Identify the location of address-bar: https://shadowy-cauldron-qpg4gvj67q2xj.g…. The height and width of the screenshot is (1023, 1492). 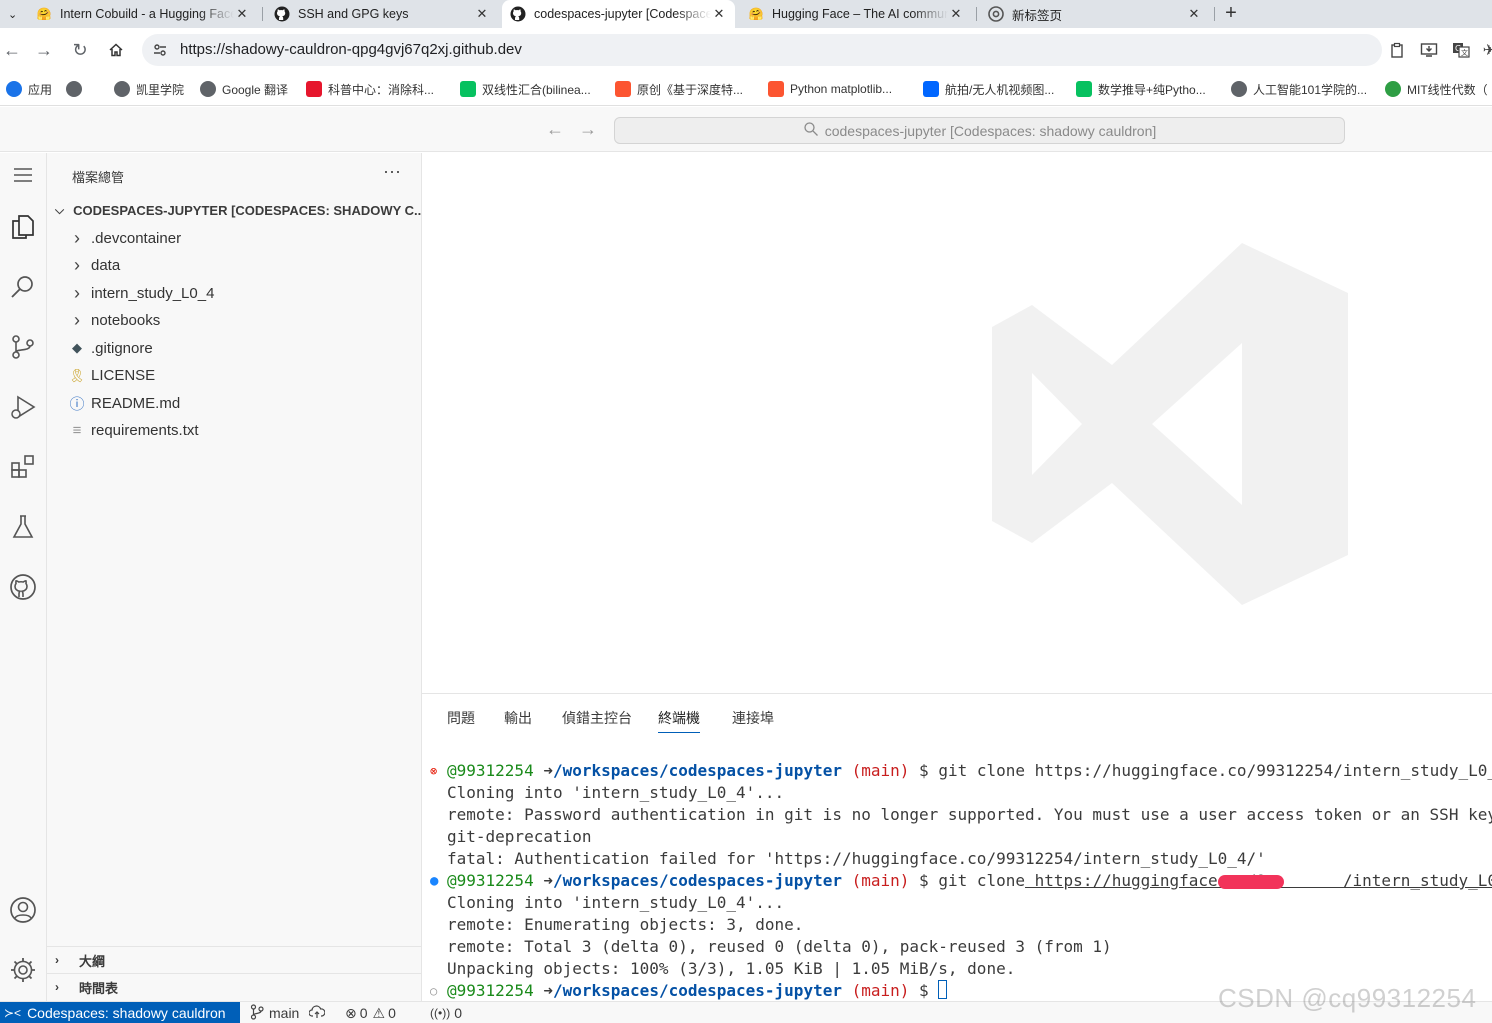
(762, 50).